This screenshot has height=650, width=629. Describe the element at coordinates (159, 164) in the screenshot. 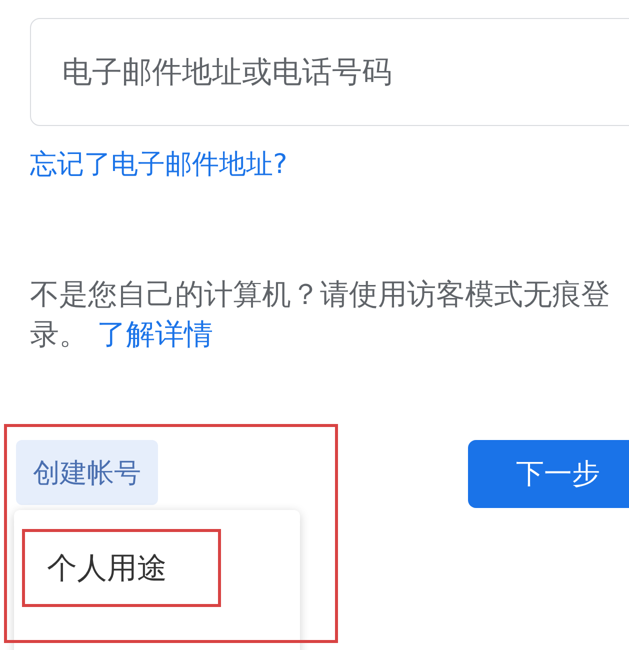

I see `forgot-email-link: 忘记了电子邮件地址?` at that location.